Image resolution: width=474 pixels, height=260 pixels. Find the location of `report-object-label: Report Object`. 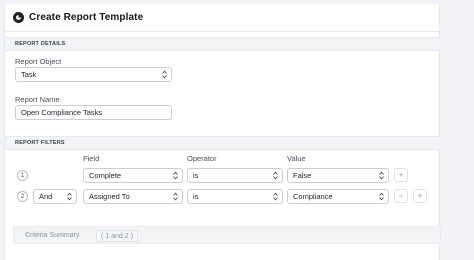

report-object-label: Report Object is located at coordinates (38, 61).